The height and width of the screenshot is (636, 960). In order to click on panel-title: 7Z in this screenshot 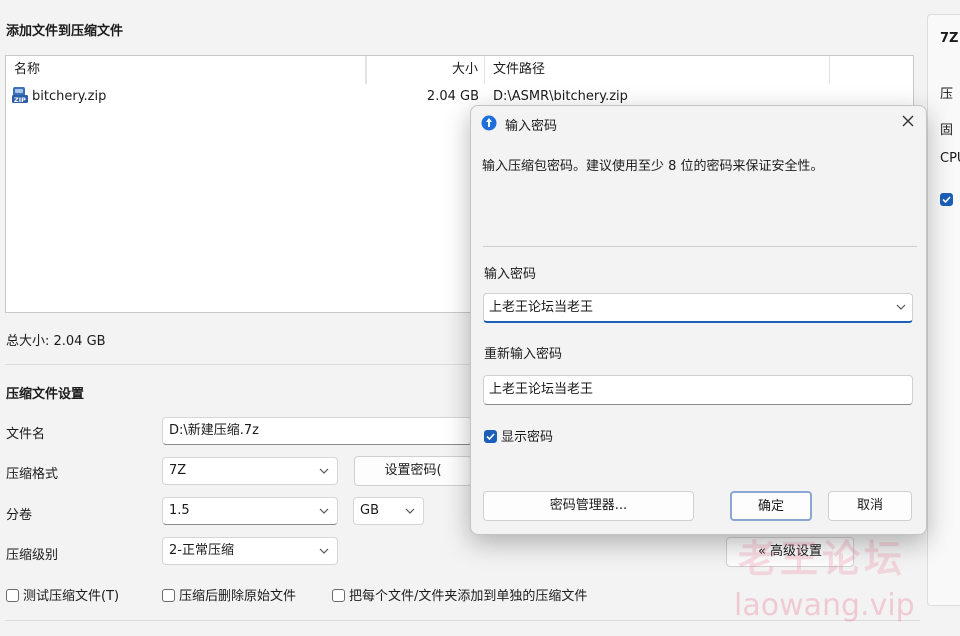, I will do `click(949, 38)`.